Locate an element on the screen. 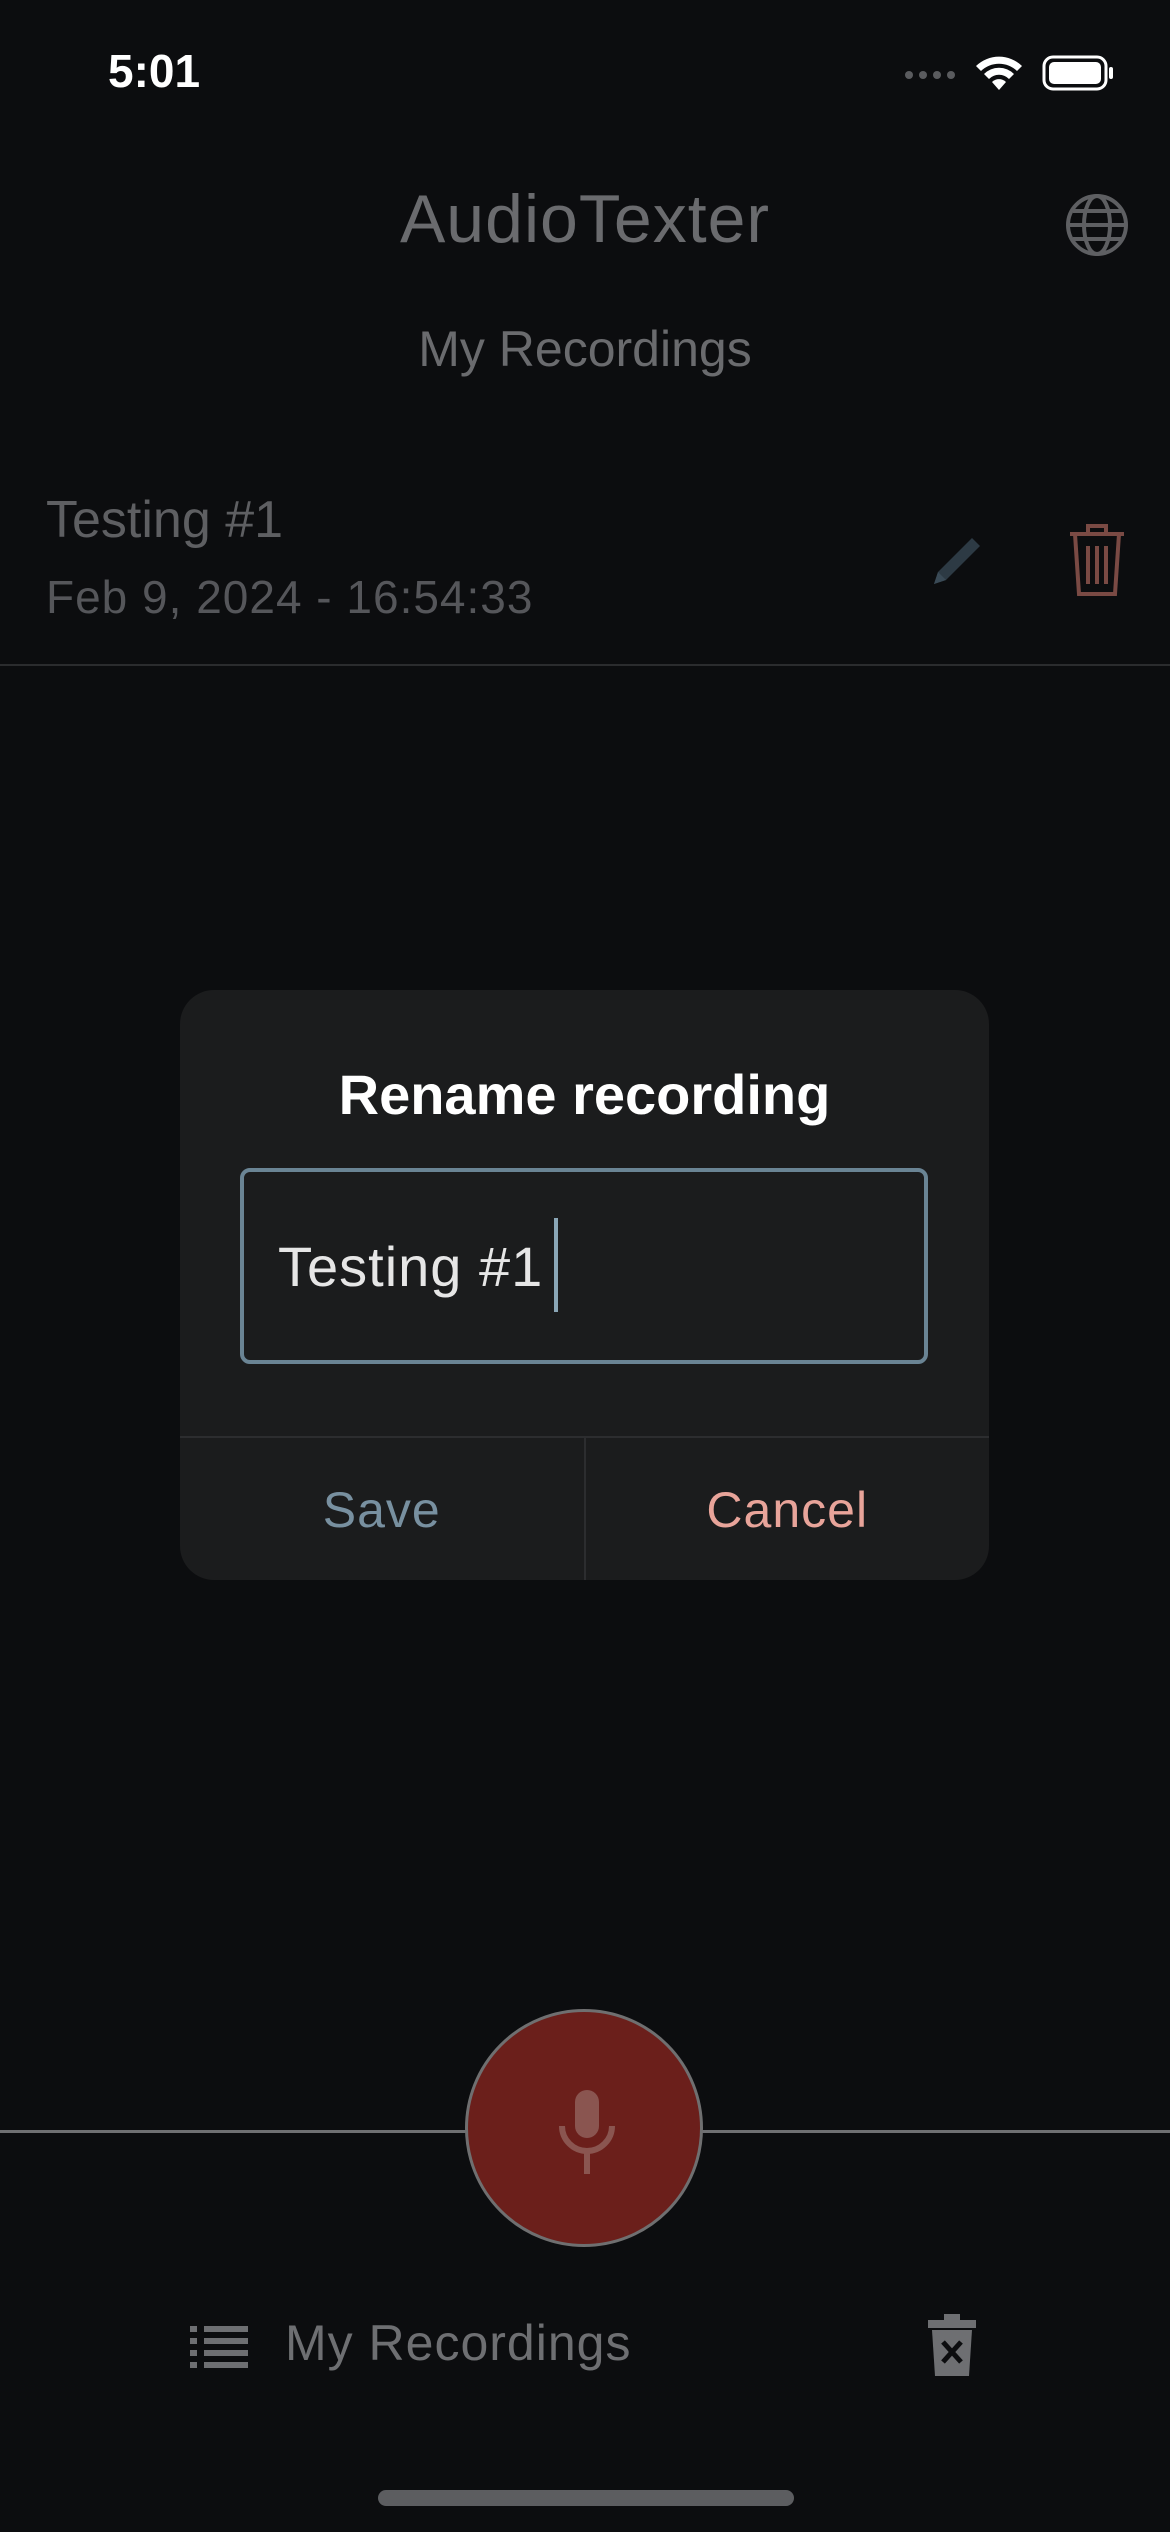 This screenshot has height=2532, width=1170. save-button: Save is located at coordinates (383, 1509).